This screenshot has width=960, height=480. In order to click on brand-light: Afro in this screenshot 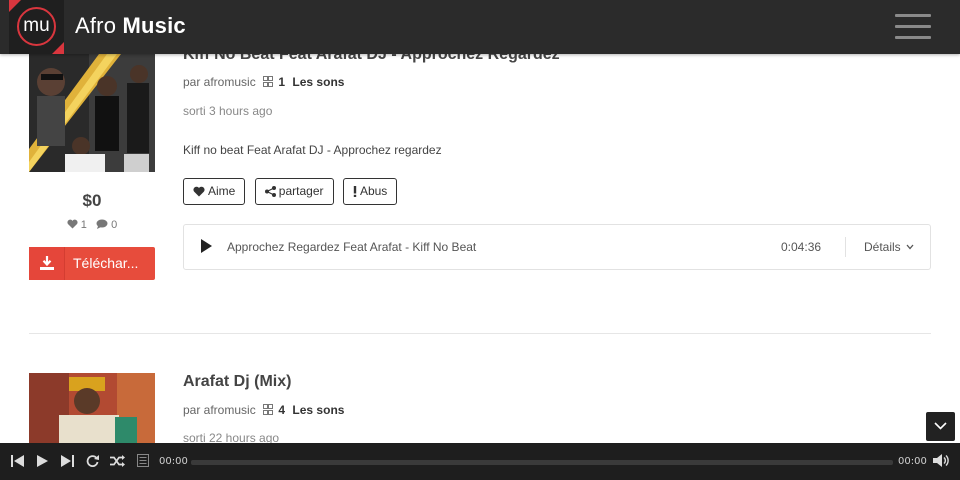, I will do `click(96, 25)`.